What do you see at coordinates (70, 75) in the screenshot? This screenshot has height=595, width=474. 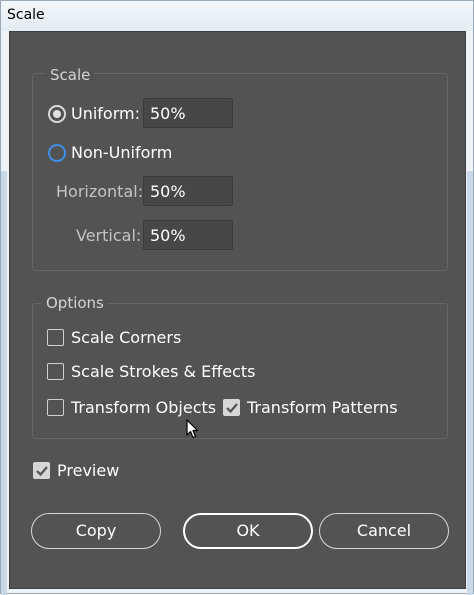 I see `scale-group-label: Scale` at bounding box center [70, 75].